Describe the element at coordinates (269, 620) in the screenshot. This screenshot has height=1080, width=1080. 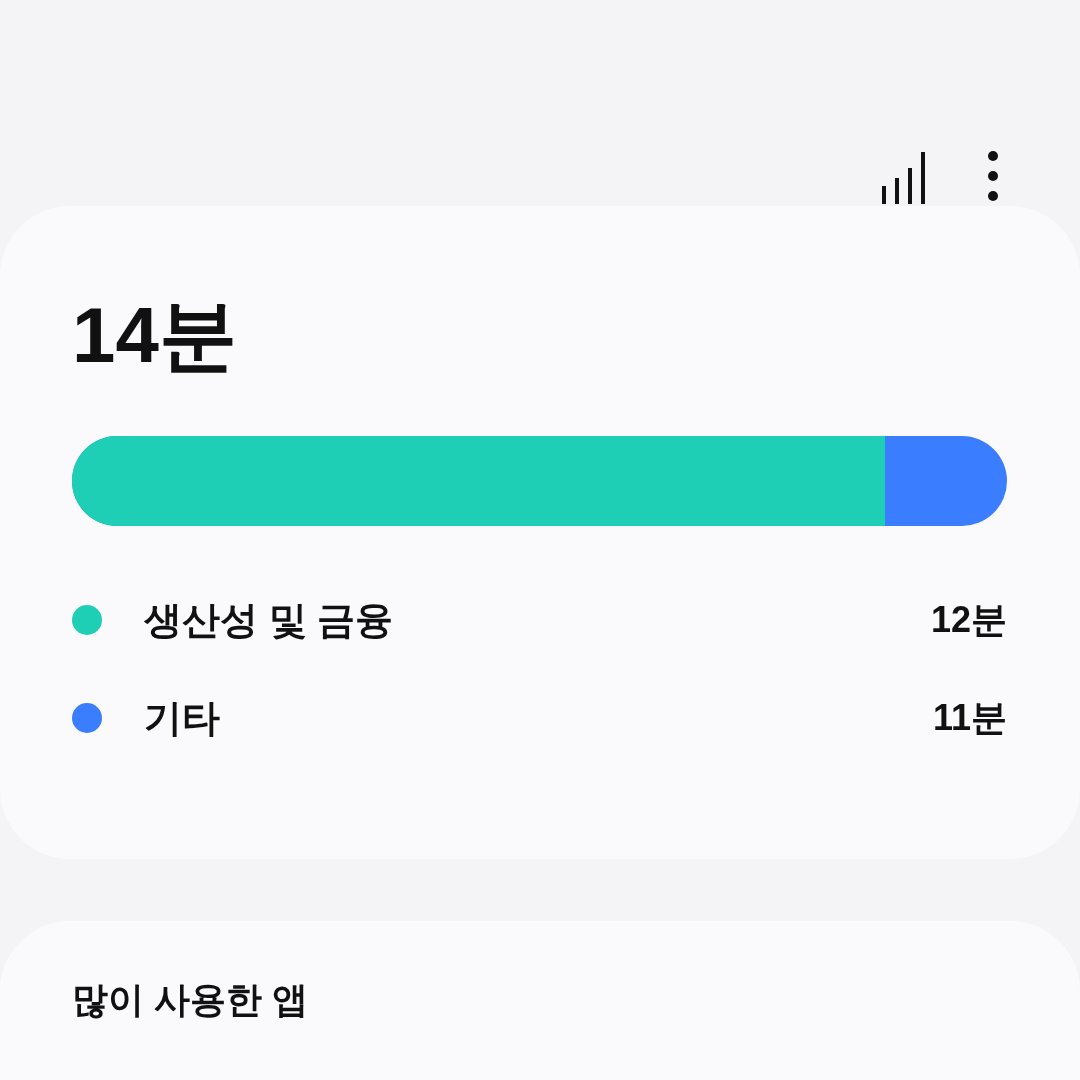
I see `category-name: 생산성 및 금융` at that location.